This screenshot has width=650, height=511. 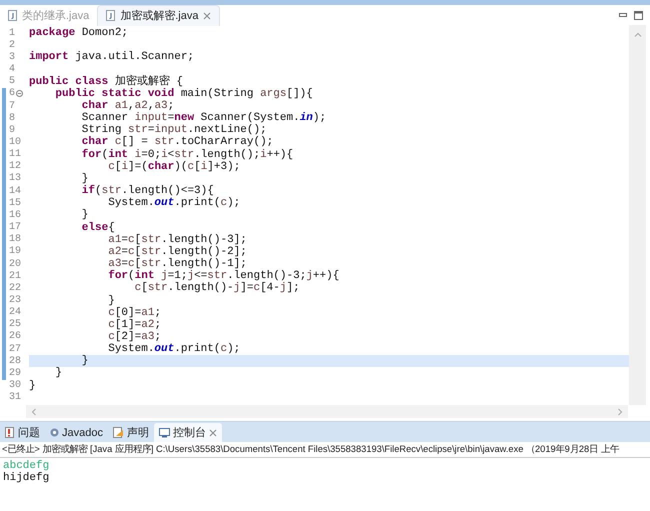 What do you see at coordinates (15, 166) in the screenshot?
I see `line-number: 12` at bounding box center [15, 166].